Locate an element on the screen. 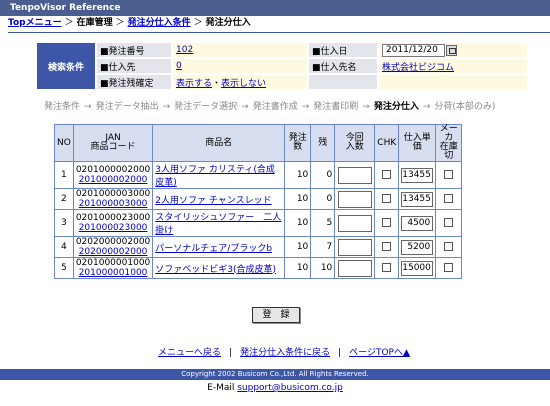 This screenshot has height=406, width=550. col-no-header: NO is located at coordinates (64, 143).